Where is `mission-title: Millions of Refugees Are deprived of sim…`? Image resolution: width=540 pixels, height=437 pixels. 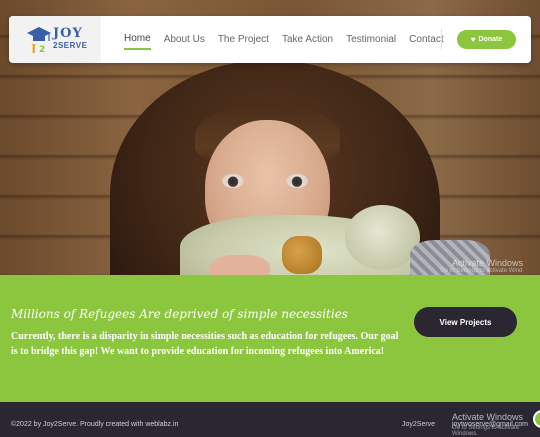 mission-title: Millions of Refugees Are deprived of sim… is located at coordinates (179, 314).